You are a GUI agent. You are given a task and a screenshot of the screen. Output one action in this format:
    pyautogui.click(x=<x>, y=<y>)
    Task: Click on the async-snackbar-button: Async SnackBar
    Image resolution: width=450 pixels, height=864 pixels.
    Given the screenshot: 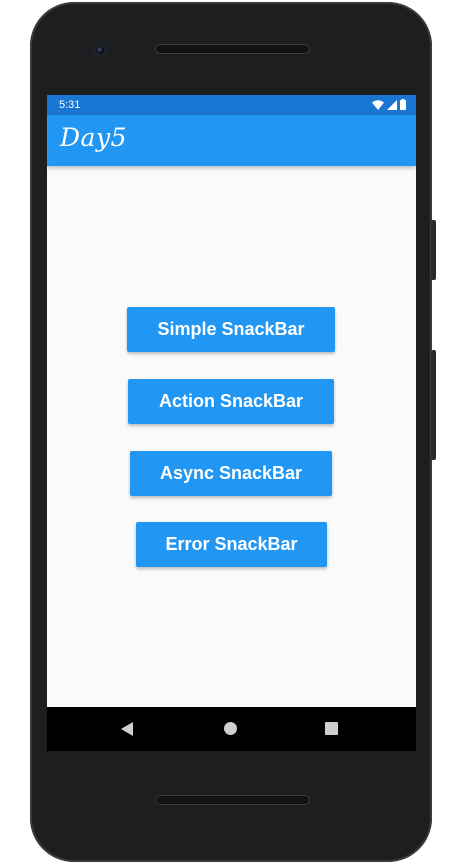 What is the action you would take?
    pyautogui.click(x=231, y=473)
    